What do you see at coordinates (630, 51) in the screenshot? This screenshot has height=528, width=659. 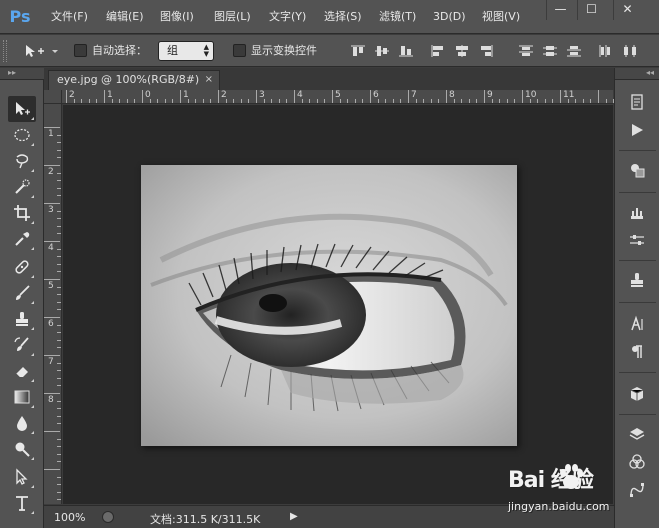 I see `distribute-hcenter-icon` at bounding box center [630, 51].